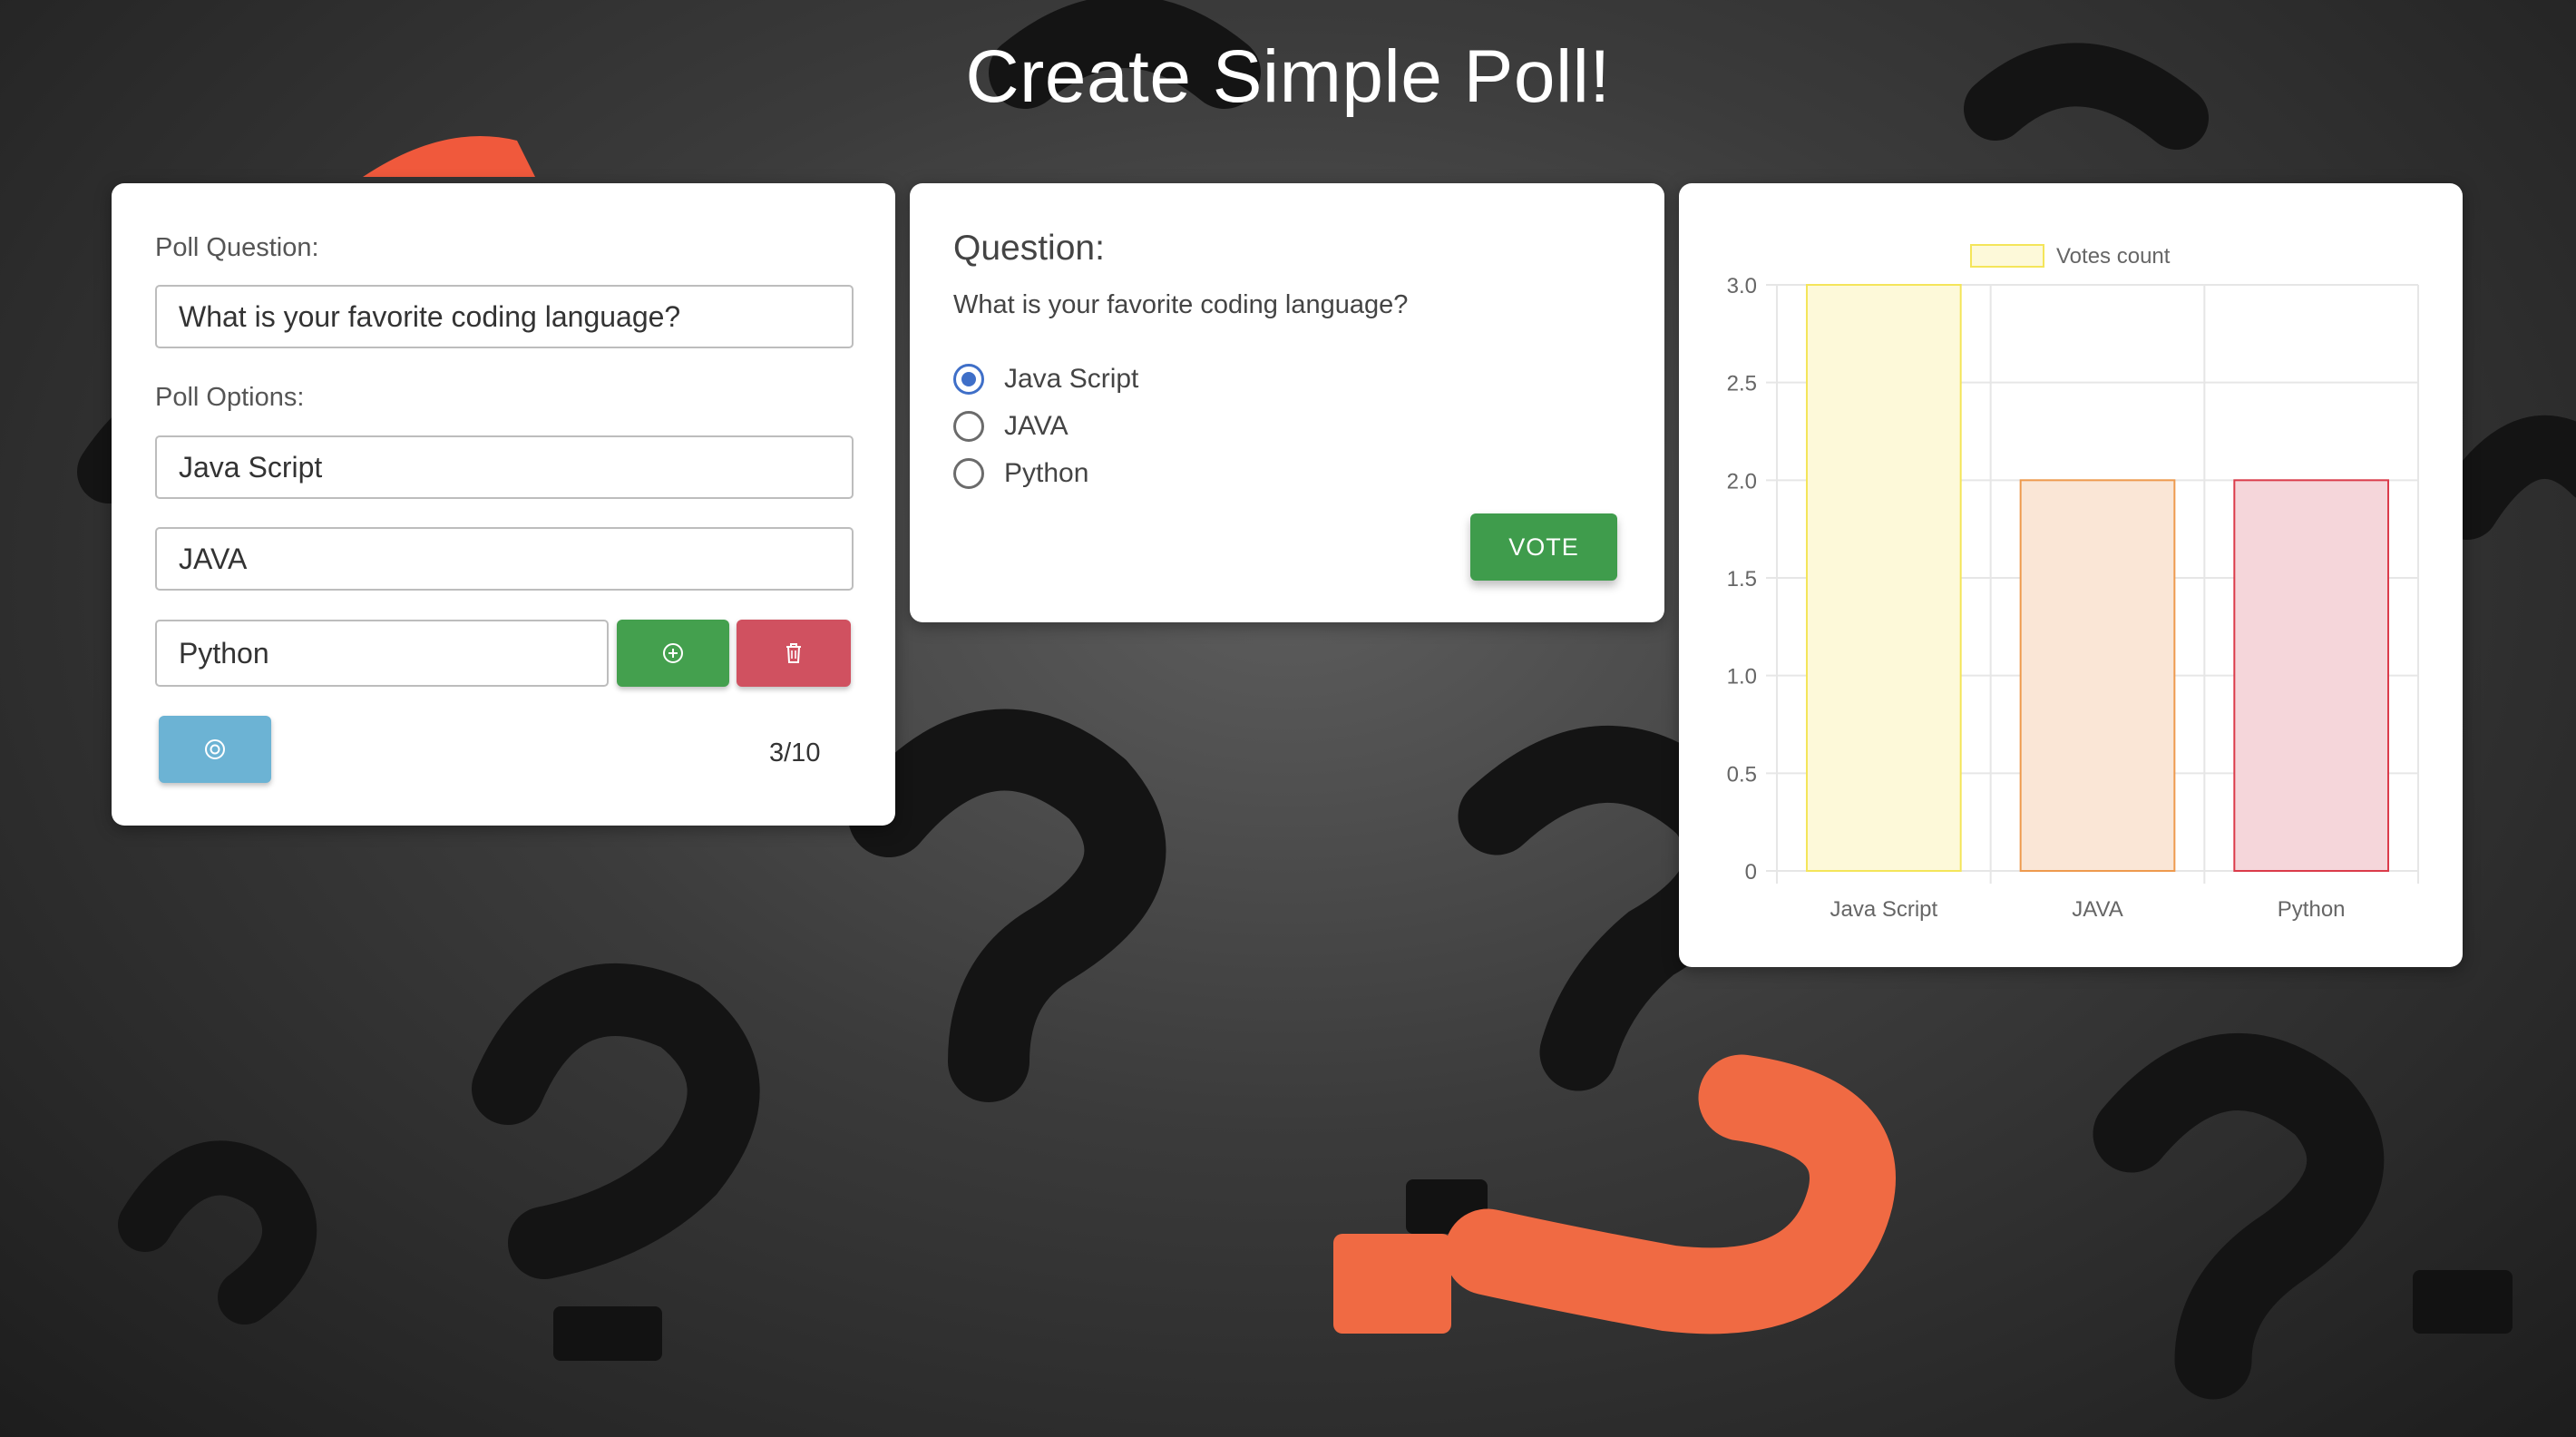 The width and height of the screenshot is (2576, 1437). What do you see at coordinates (1742, 579) in the screenshot?
I see `y-tick-label: 1.5` at bounding box center [1742, 579].